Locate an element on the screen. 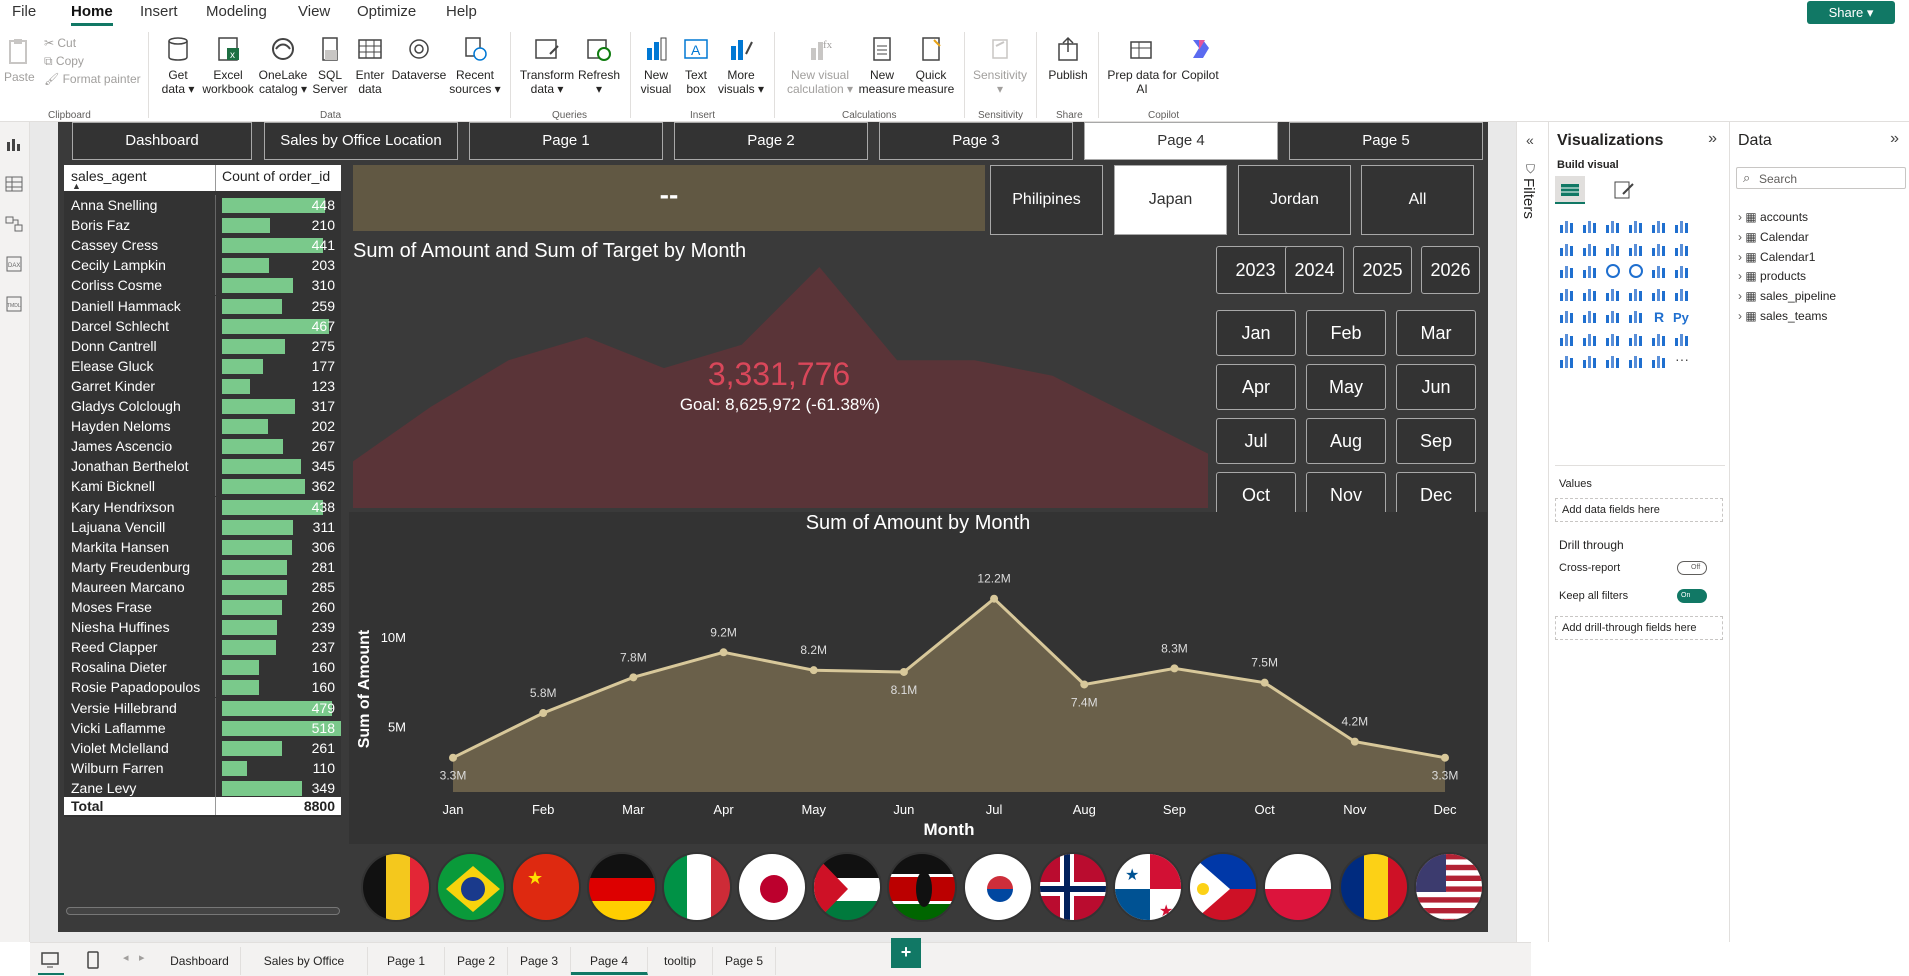 The image size is (1909, 976). tab-scroll-right-icon: ▸ is located at coordinates (142, 957).